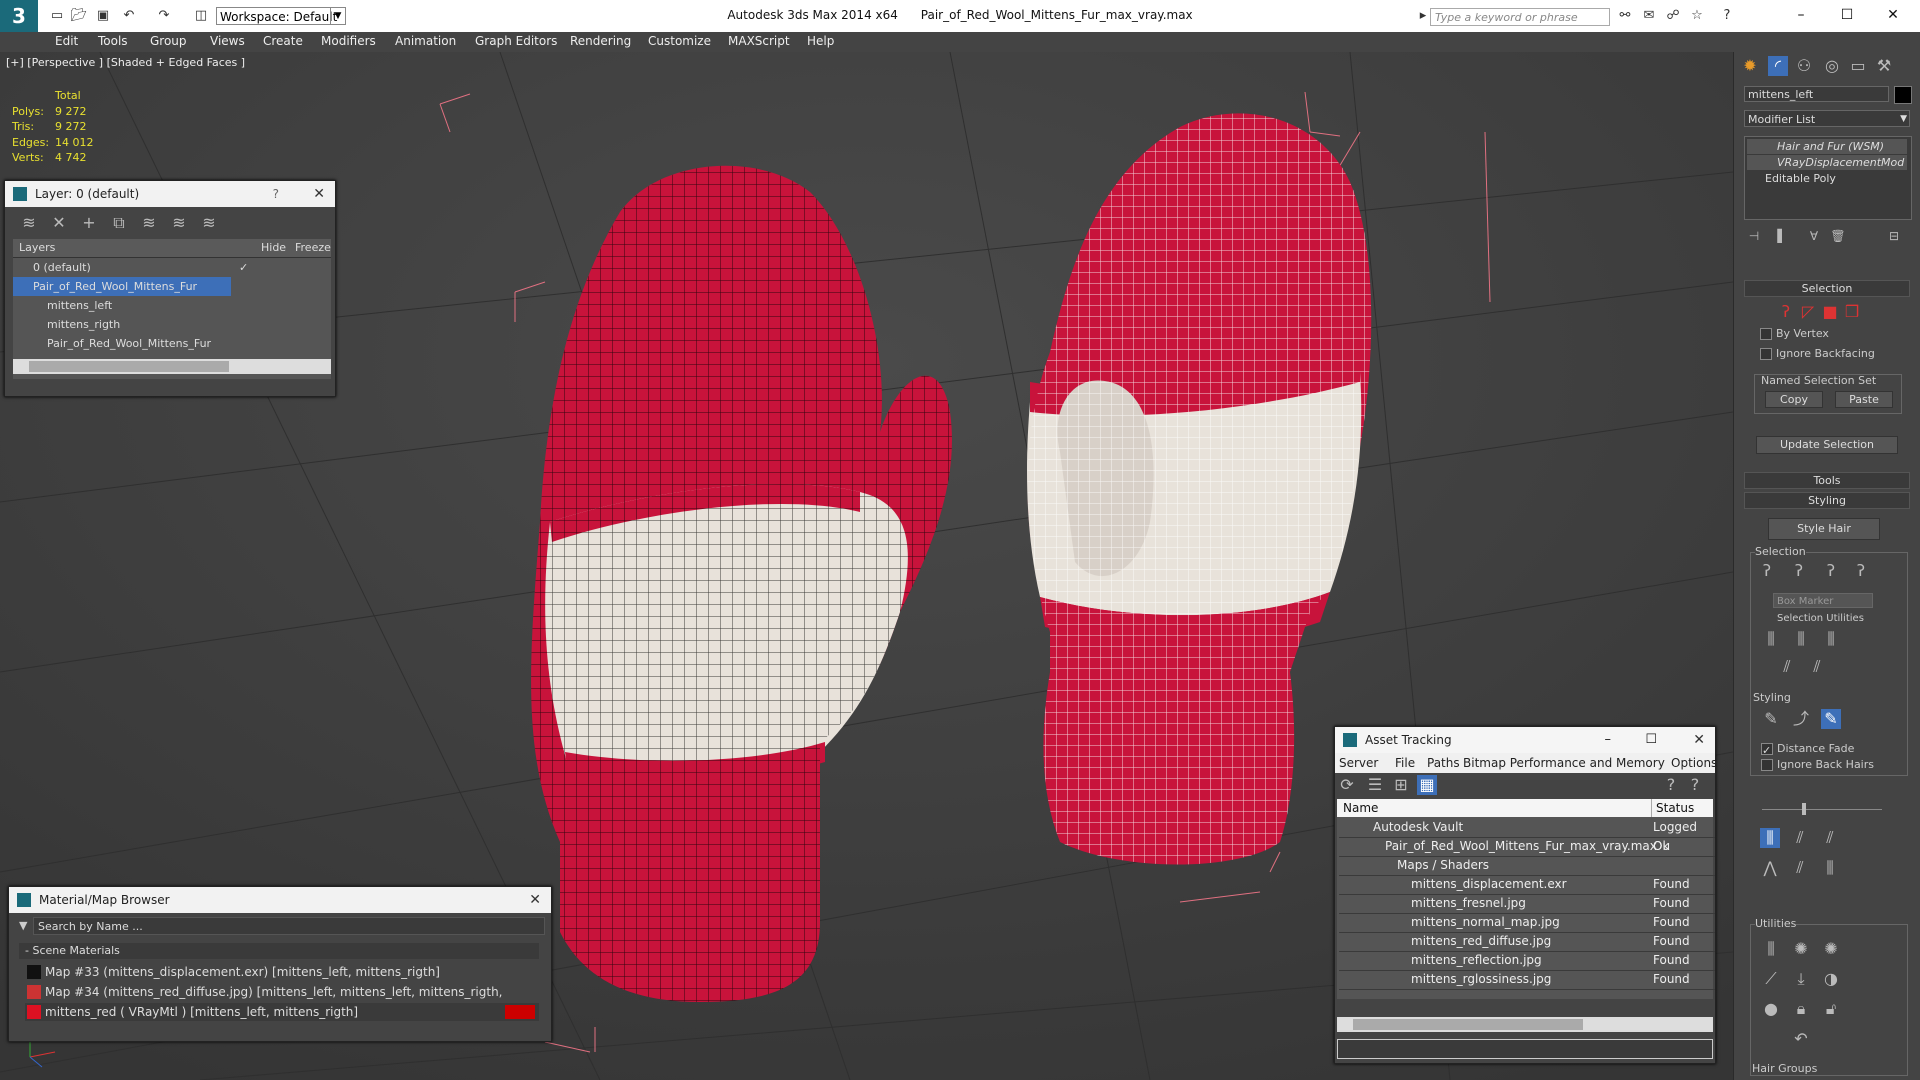 The width and height of the screenshot is (1920, 1080). I want to click on delete-layer-icon: ✕, so click(59, 223).